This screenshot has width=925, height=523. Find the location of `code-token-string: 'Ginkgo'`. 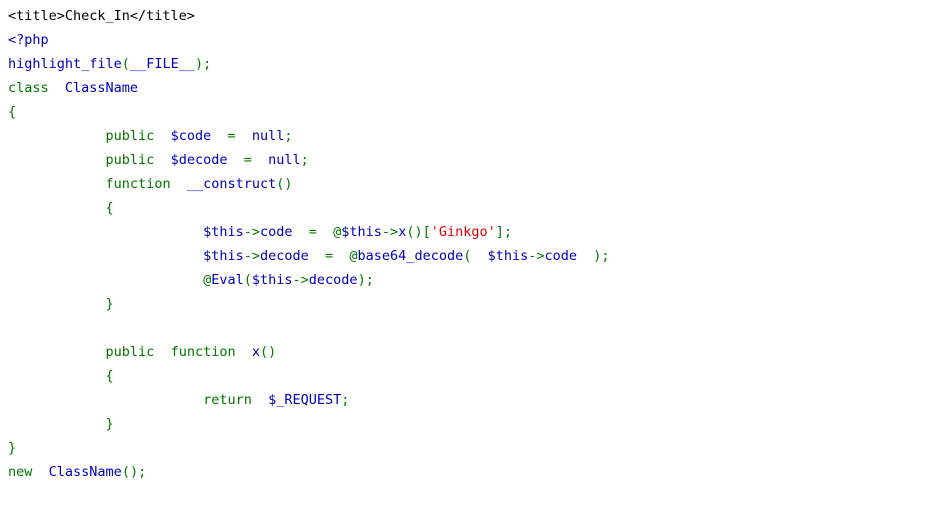

code-token-string: 'Ginkgo' is located at coordinates (463, 232).